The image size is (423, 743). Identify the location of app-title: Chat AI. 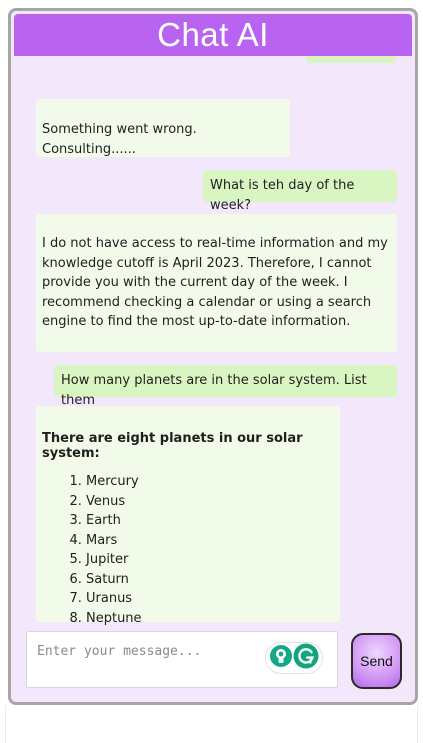
(213, 34).